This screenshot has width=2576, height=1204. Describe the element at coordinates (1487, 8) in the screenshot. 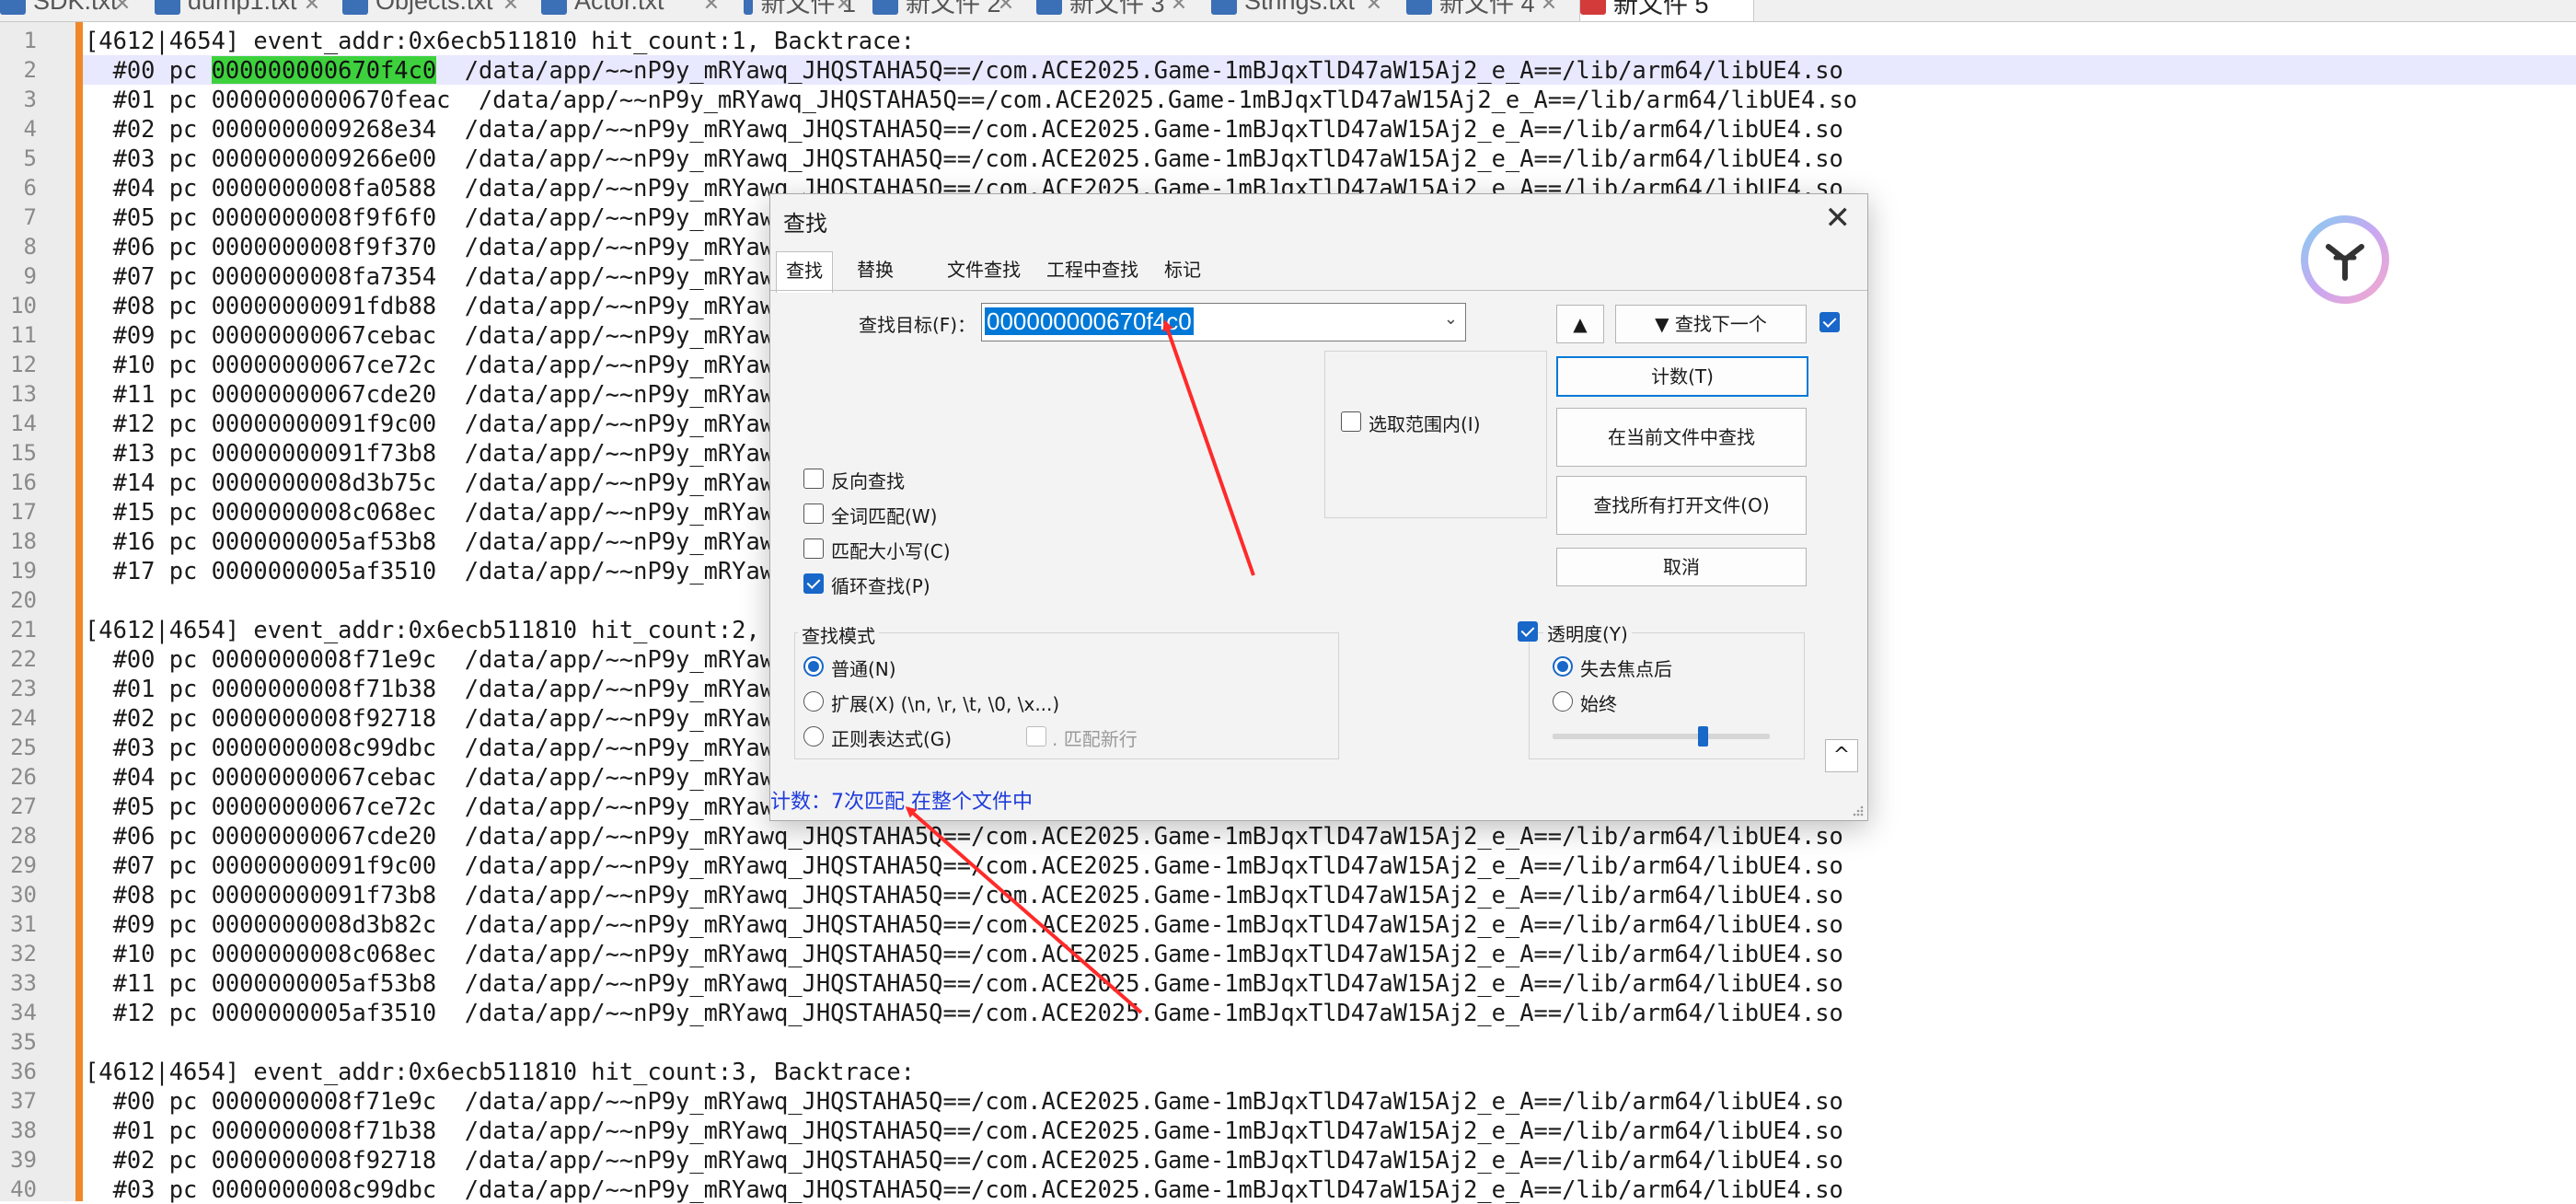

I see `tab-label: 新文件 4` at that location.